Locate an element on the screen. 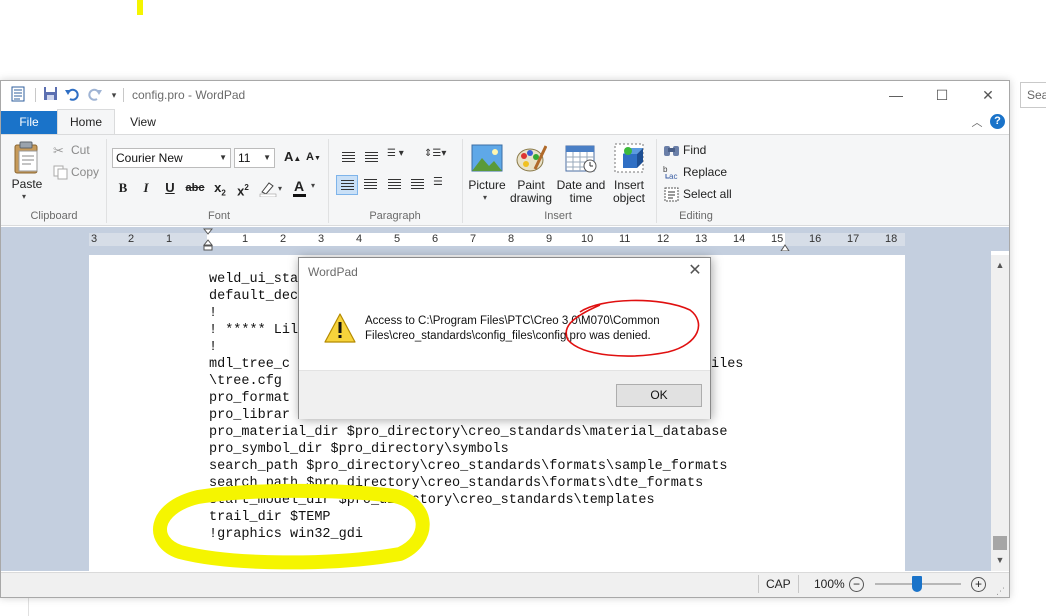 Image resolution: width=1046 pixels, height=616 pixels. highlight-color-icon: ▾ is located at coordinates (272, 191).